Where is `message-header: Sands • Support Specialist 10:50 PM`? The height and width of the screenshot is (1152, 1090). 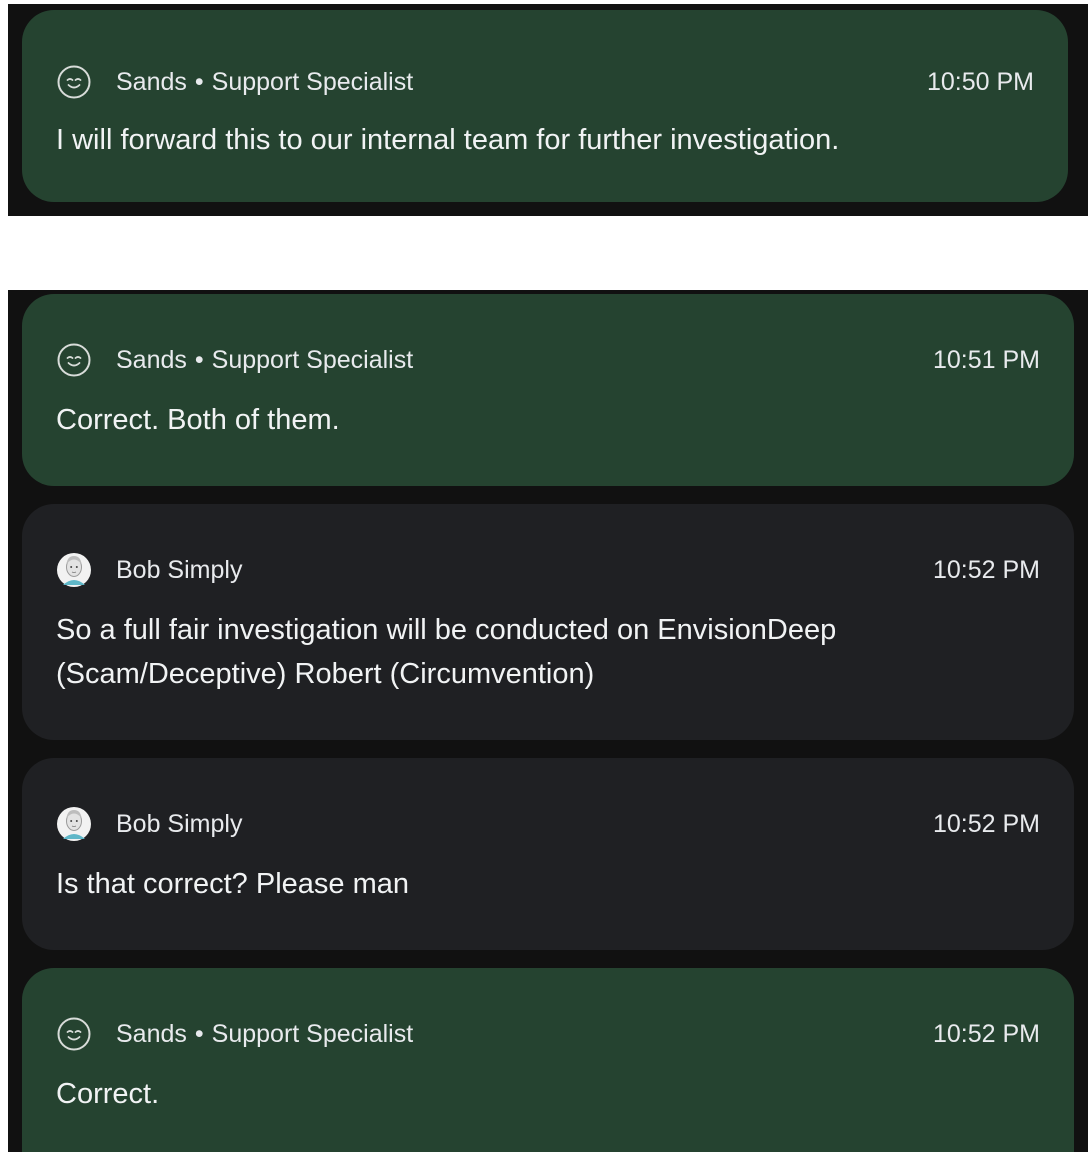
message-header: Sands • Support Specialist 10:50 PM is located at coordinates (545, 82).